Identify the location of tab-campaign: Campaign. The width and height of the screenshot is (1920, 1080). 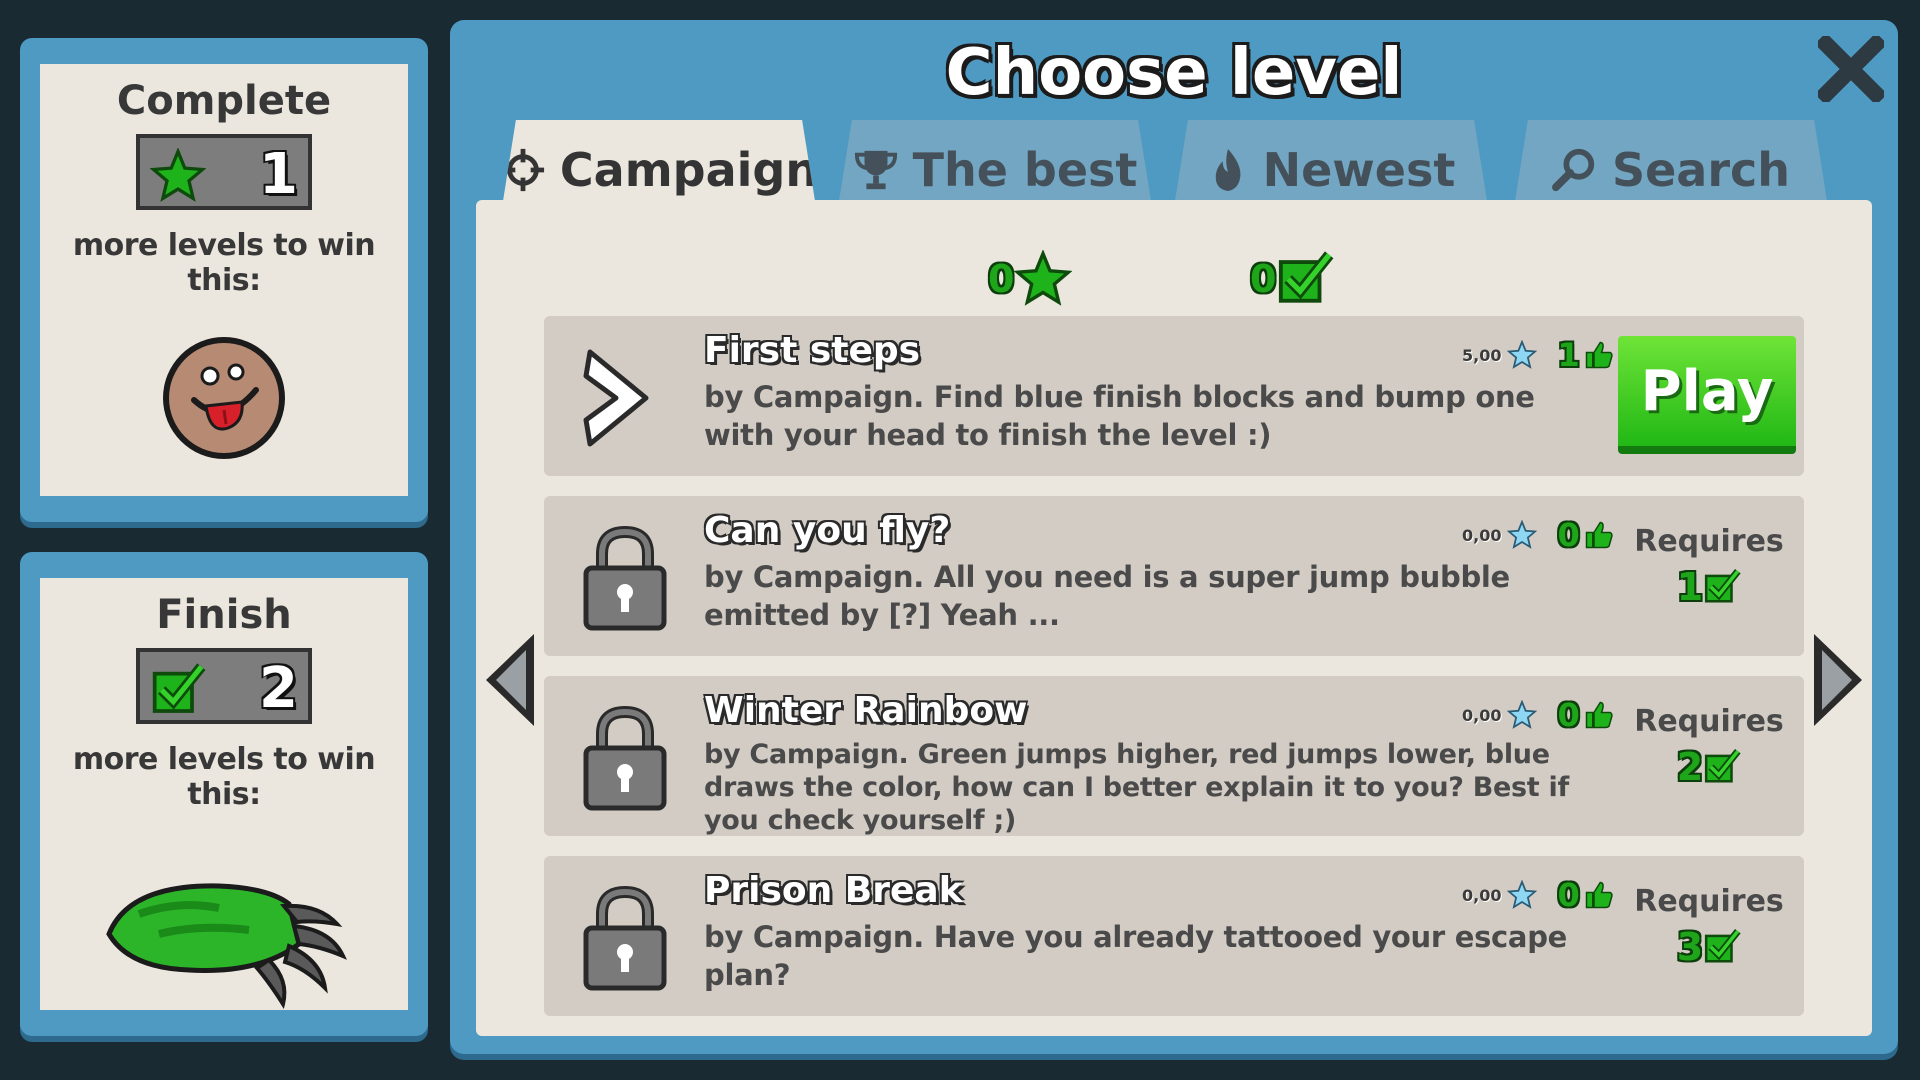
(659, 170).